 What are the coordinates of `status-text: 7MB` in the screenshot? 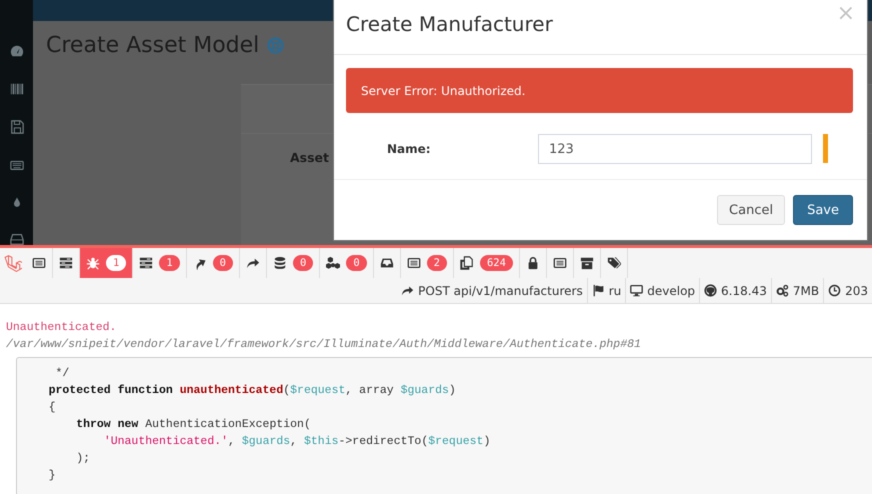 It's located at (806, 291).